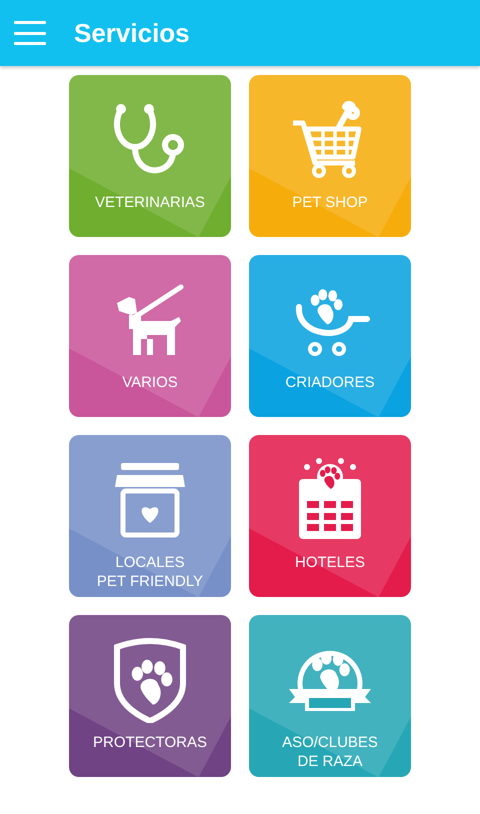 This screenshot has width=480, height=814. I want to click on menu-button, so click(30, 33).